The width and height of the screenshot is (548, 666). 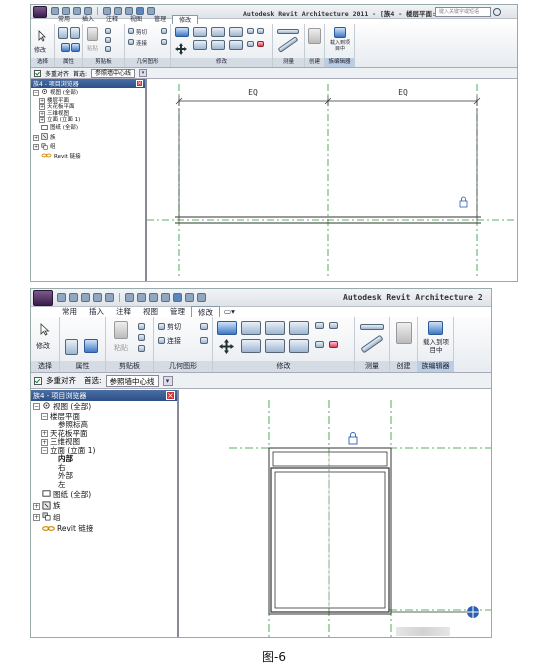 I want to click on measure-icon, so click(x=129, y=297).